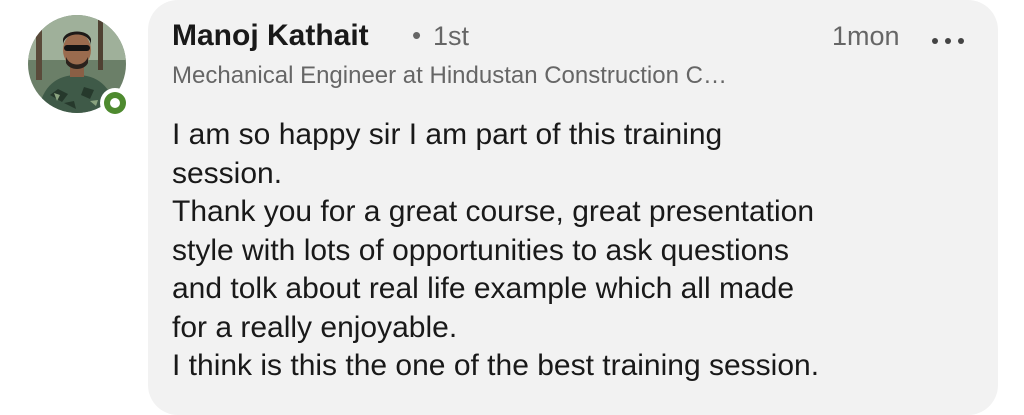 This screenshot has width=1024, height=415. Describe the element at coordinates (115, 103) in the screenshot. I see `online-status-badge` at that location.